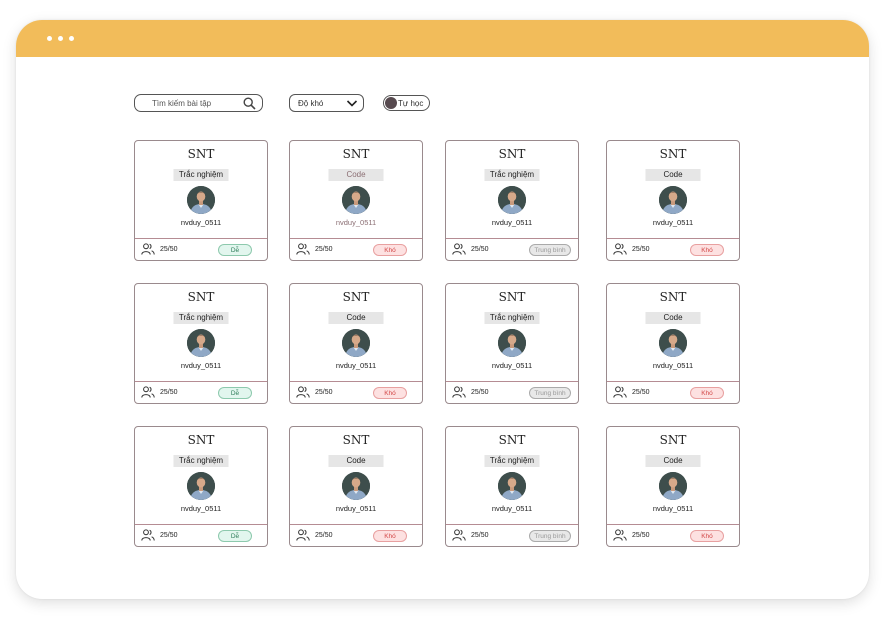  What do you see at coordinates (352, 103) in the screenshot?
I see `chevron-down-icon` at bounding box center [352, 103].